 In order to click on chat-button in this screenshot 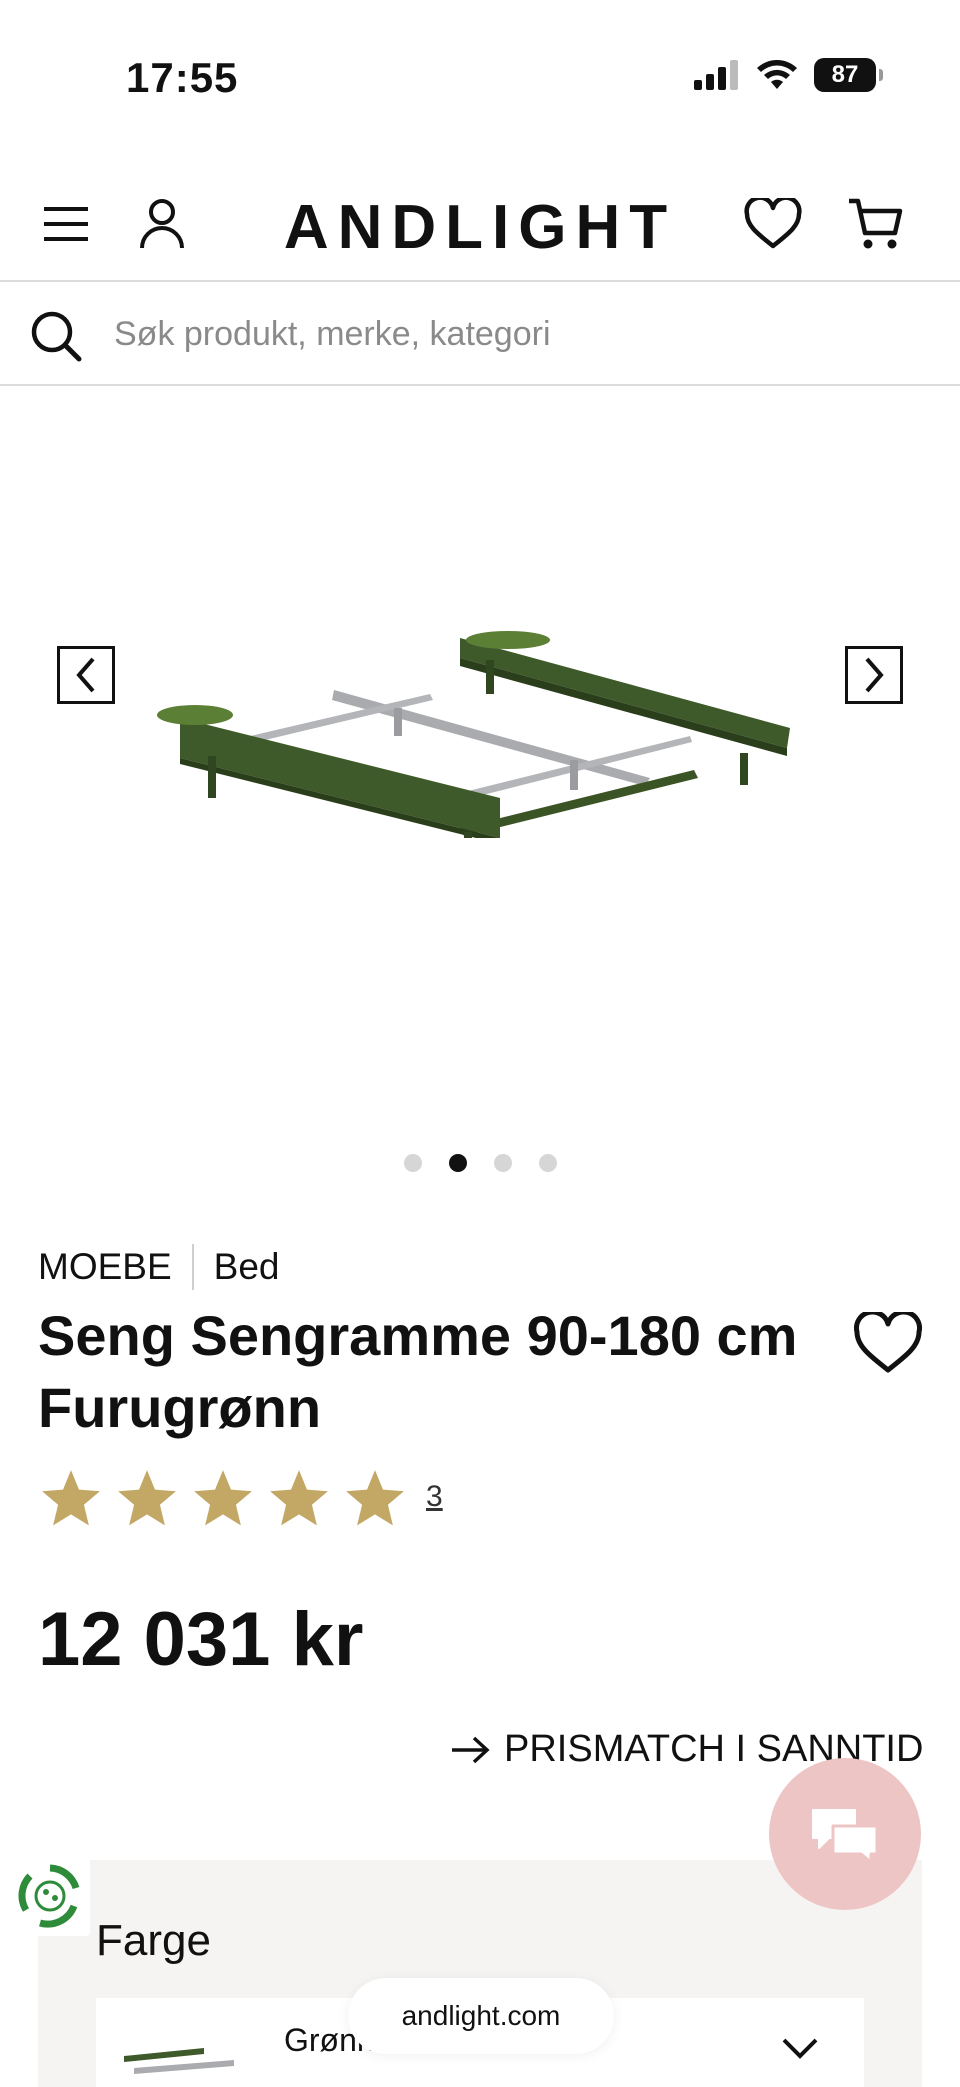, I will do `click(845, 1834)`.